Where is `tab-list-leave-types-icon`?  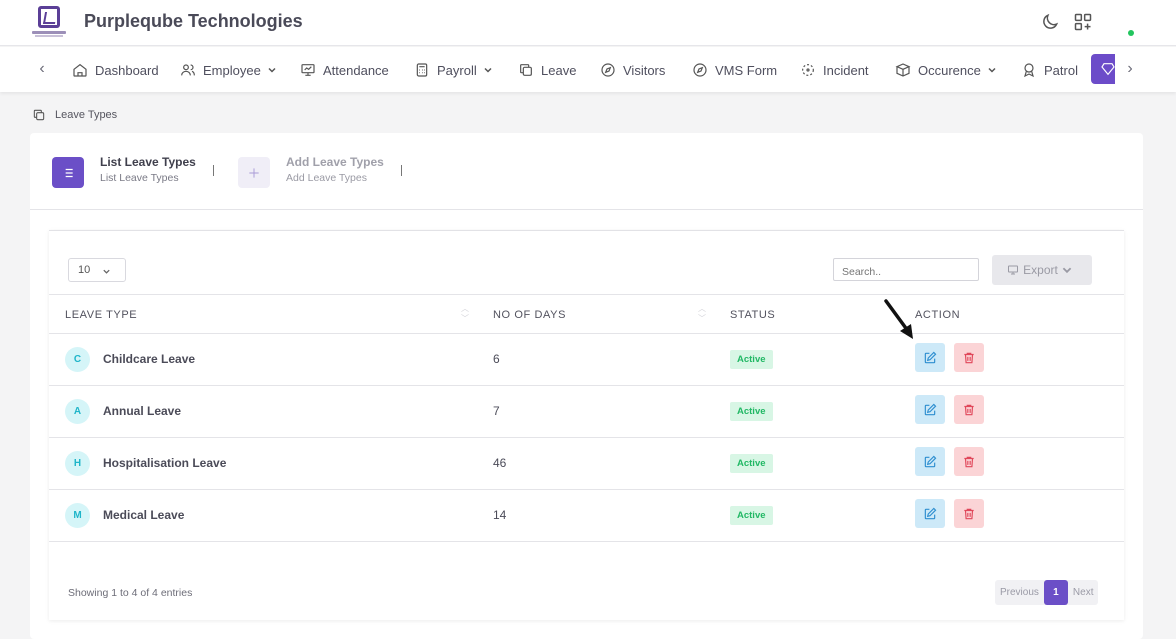
tab-list-leave-types-icon is located at coordinates (68, 172).